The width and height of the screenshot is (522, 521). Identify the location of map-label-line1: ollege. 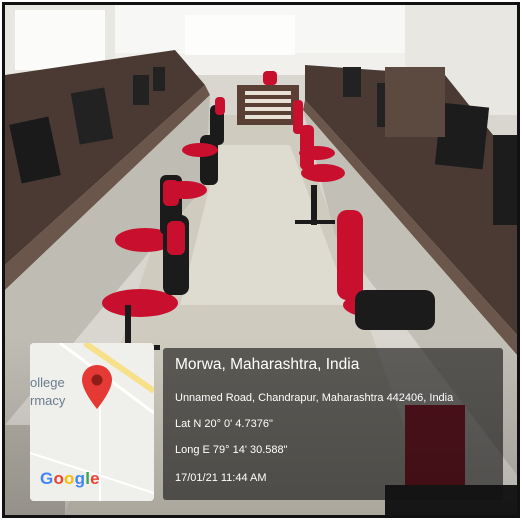
(47, 382).